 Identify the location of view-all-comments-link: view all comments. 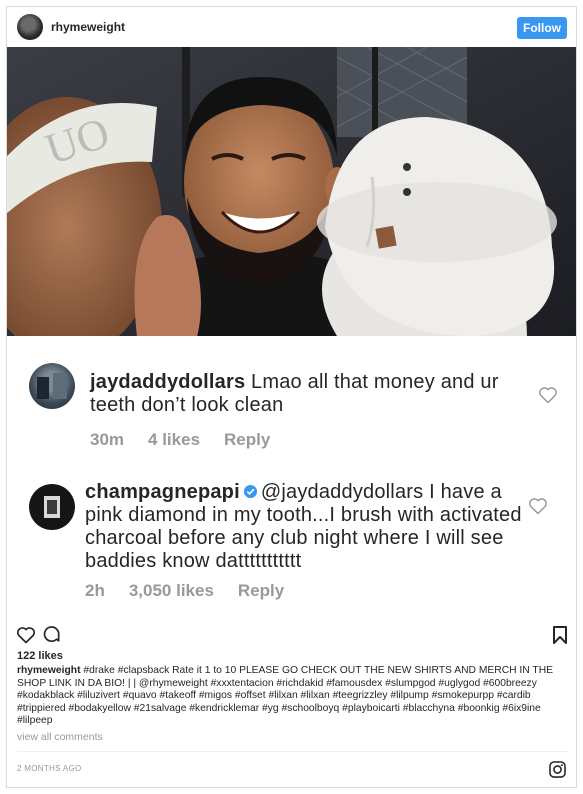
(60, 737).